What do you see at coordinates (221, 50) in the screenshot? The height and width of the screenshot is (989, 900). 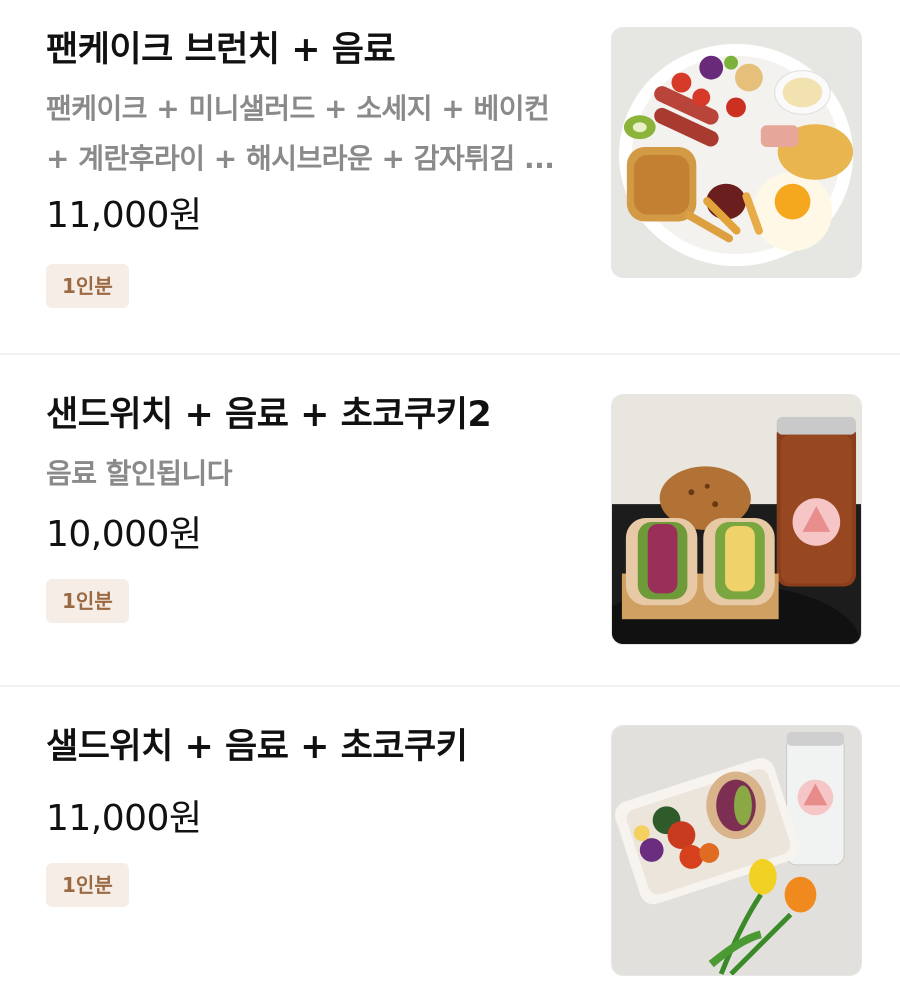 I see `menu-item-name: 팬케이크 브런치 + 음료` at bounding box center [221, 50].